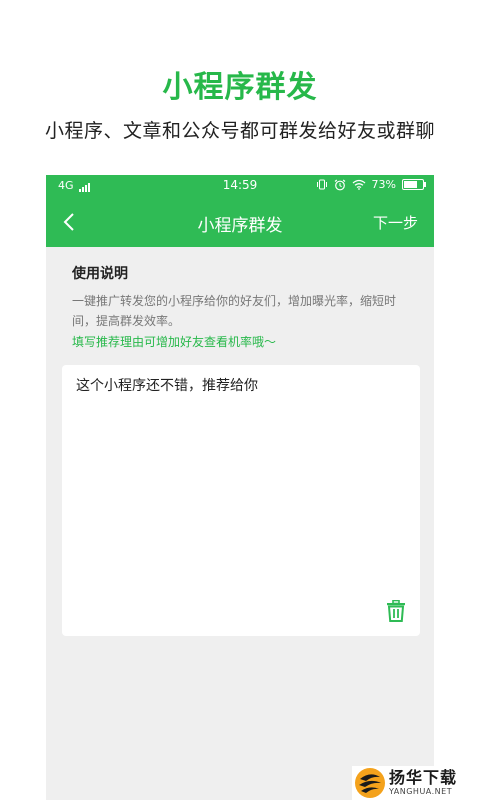 This screenshot has width=480, height=800. Describe the element at coordinates (240, 87) in the screenshot. I see `promo-title: 小程序群发` at that location.